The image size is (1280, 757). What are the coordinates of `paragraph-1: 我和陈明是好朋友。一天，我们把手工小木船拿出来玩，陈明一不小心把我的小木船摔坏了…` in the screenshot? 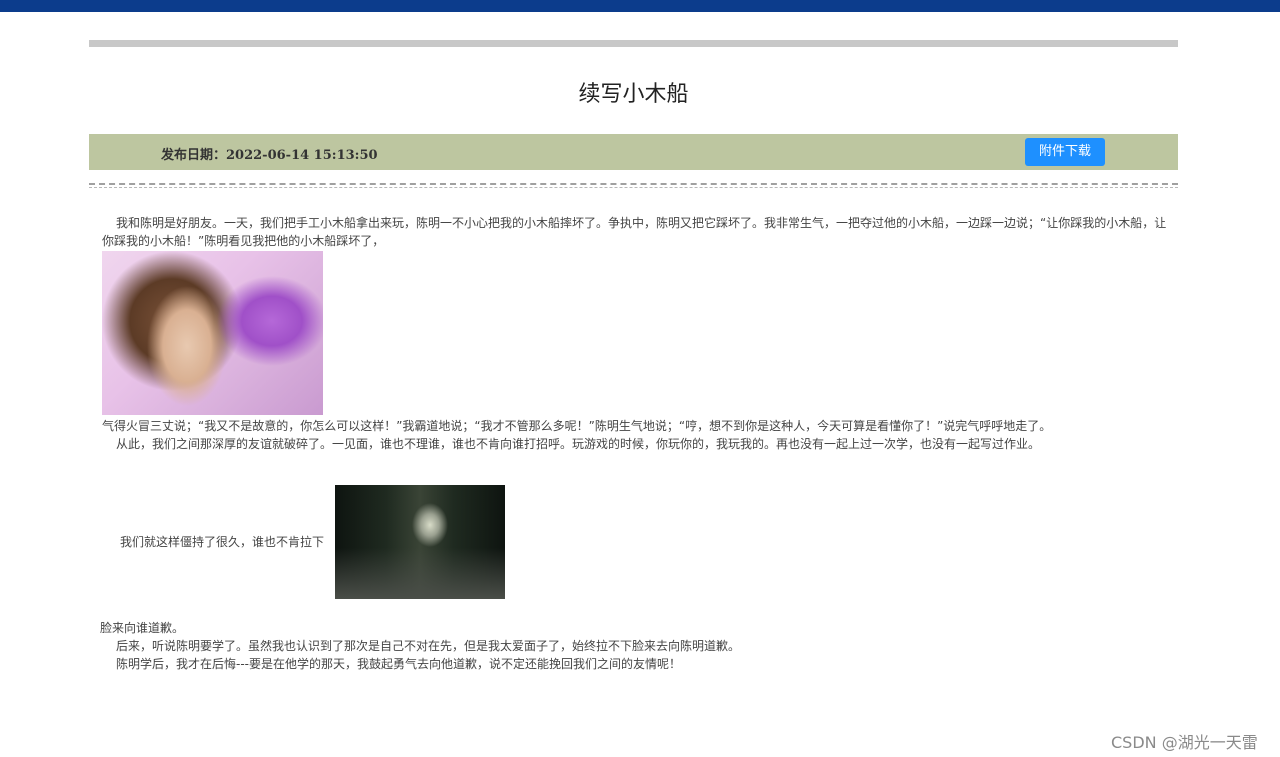 It's located at (634, 232).